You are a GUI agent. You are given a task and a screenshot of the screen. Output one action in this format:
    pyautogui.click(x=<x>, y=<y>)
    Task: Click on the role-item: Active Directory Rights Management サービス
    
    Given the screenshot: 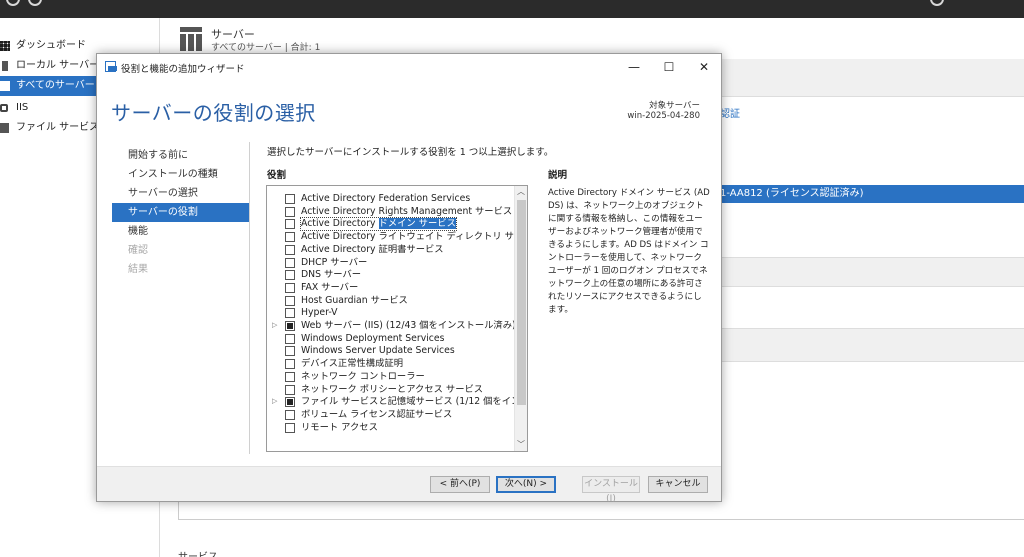 What is the action you would take?
    pyautogui.click(x=391, y=212)
    